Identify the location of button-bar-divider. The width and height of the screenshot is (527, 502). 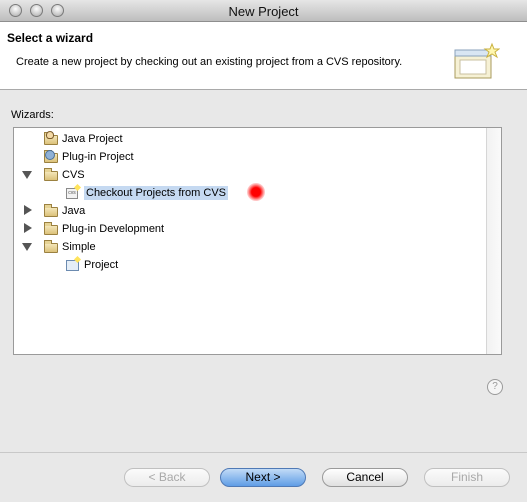
(263, 452).